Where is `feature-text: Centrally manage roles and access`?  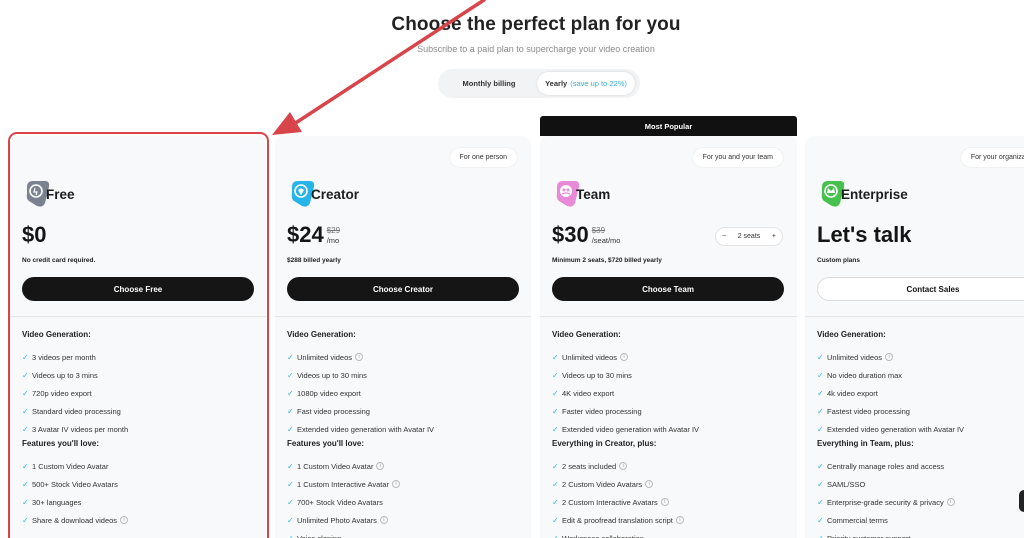 feature-text: Centrally manage roles and access is located at coordinates (886, 466).